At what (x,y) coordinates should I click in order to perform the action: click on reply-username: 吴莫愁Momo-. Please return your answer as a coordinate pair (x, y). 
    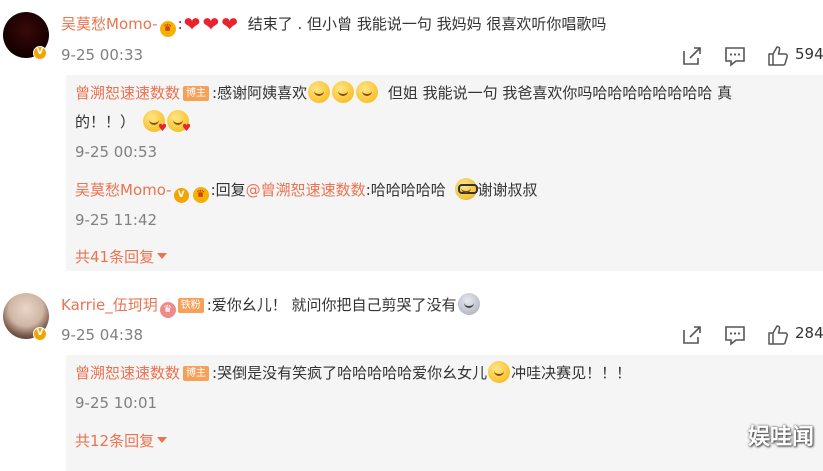
    Looking at the image, I should click on (123, 190).